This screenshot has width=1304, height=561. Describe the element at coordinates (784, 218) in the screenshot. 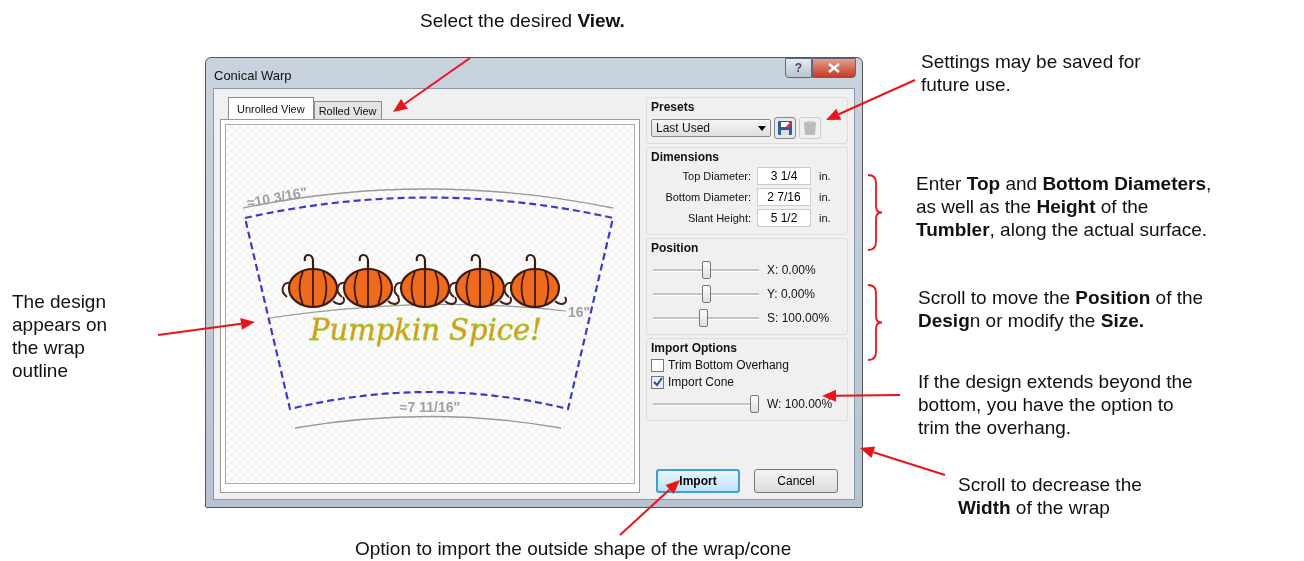

I see `dimension-input: 5 1/2` at that location.